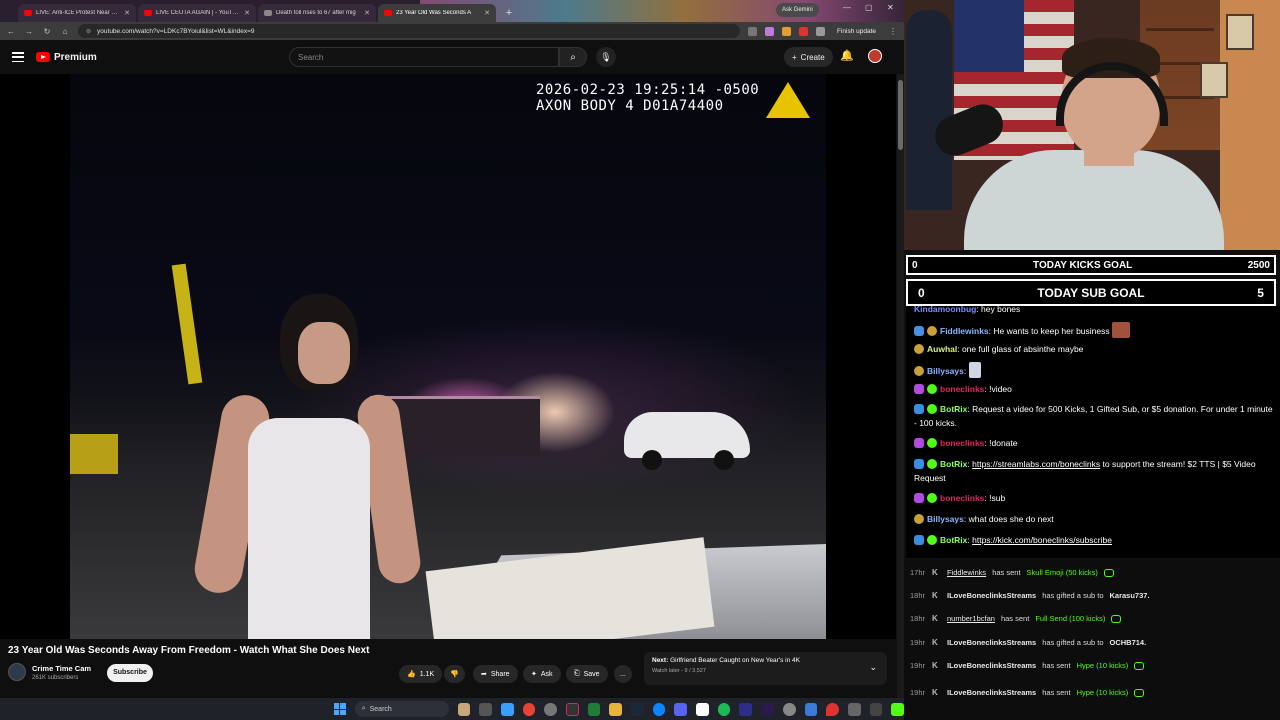  I want to click on subscribe-button: Subscribe, so click(130, 673).